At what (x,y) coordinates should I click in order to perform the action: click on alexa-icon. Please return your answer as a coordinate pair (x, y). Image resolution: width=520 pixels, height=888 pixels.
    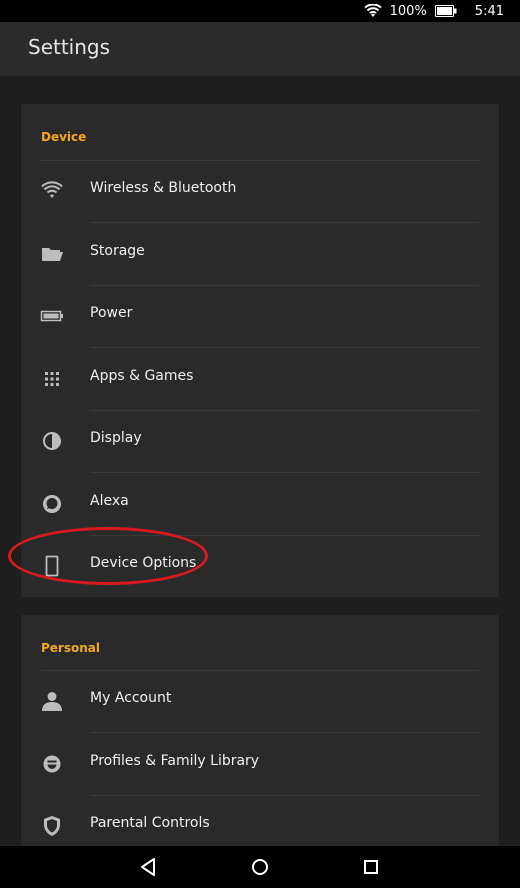
    Looking at the image, I should click on (52, 504).